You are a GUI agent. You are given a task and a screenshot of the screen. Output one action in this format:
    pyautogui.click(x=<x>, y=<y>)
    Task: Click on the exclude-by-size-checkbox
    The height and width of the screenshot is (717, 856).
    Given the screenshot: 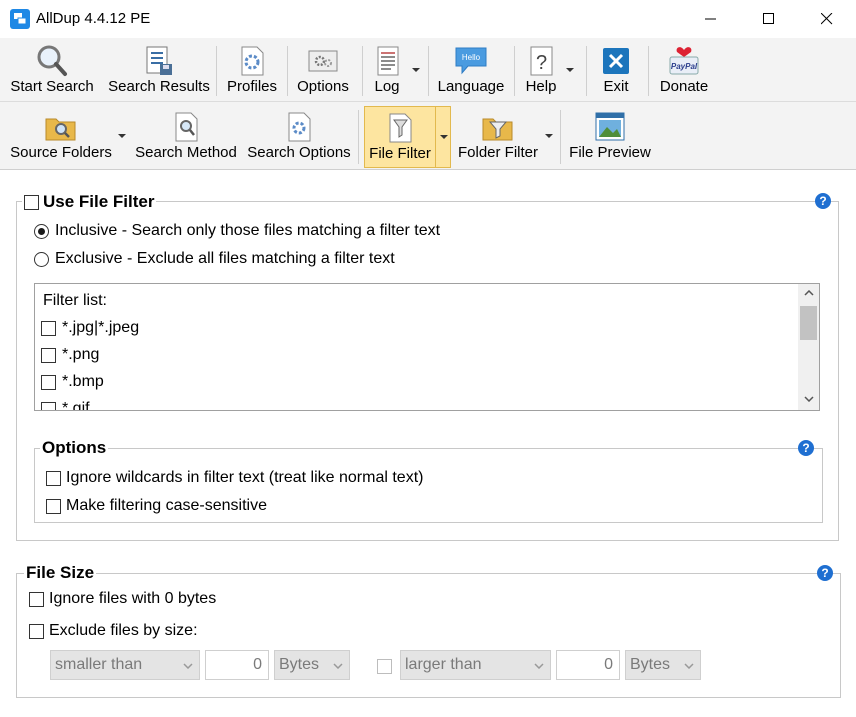 What is the action you would take?
    pyautogui.click(x=36, y=631)
    